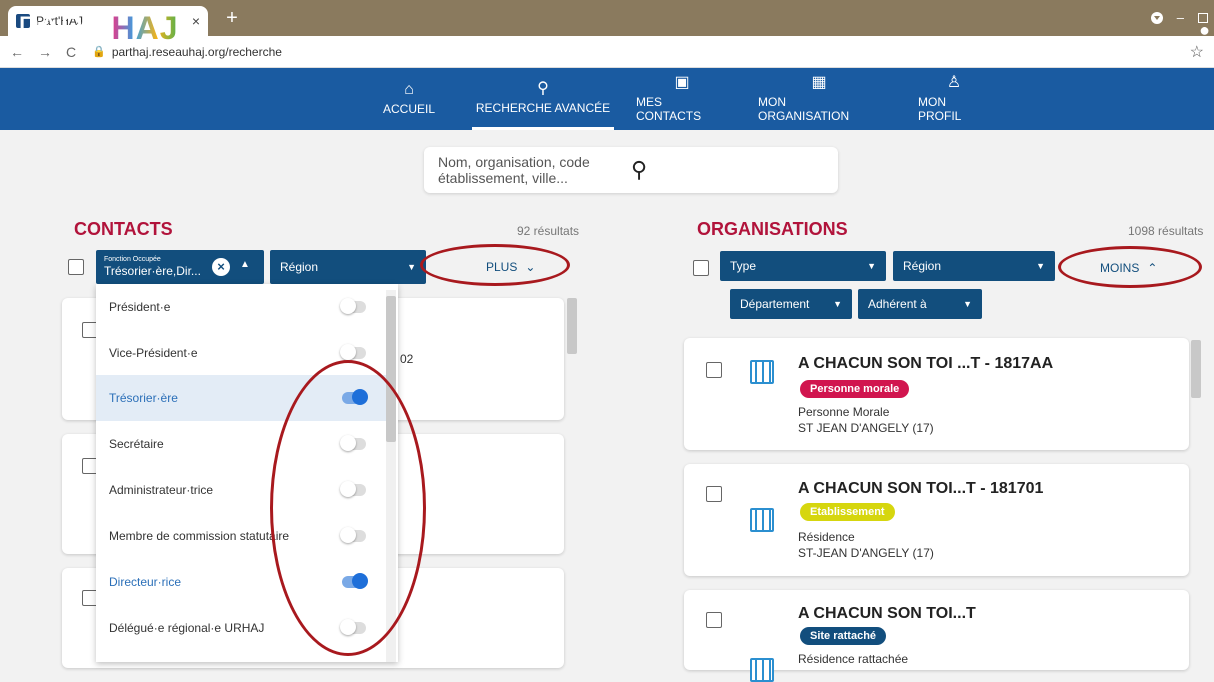 This screenshot has width=1214, height=682. I want to click on option-membre-commission: Membre de commission statutaire, so click(241, 536).